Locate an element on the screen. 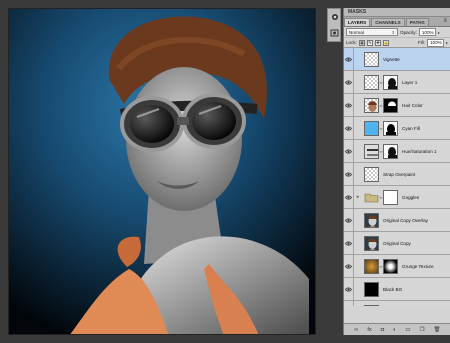 The height and width of the screenshot is (343, 450). layer-name: Black BG is located at coordinates (393, 289).